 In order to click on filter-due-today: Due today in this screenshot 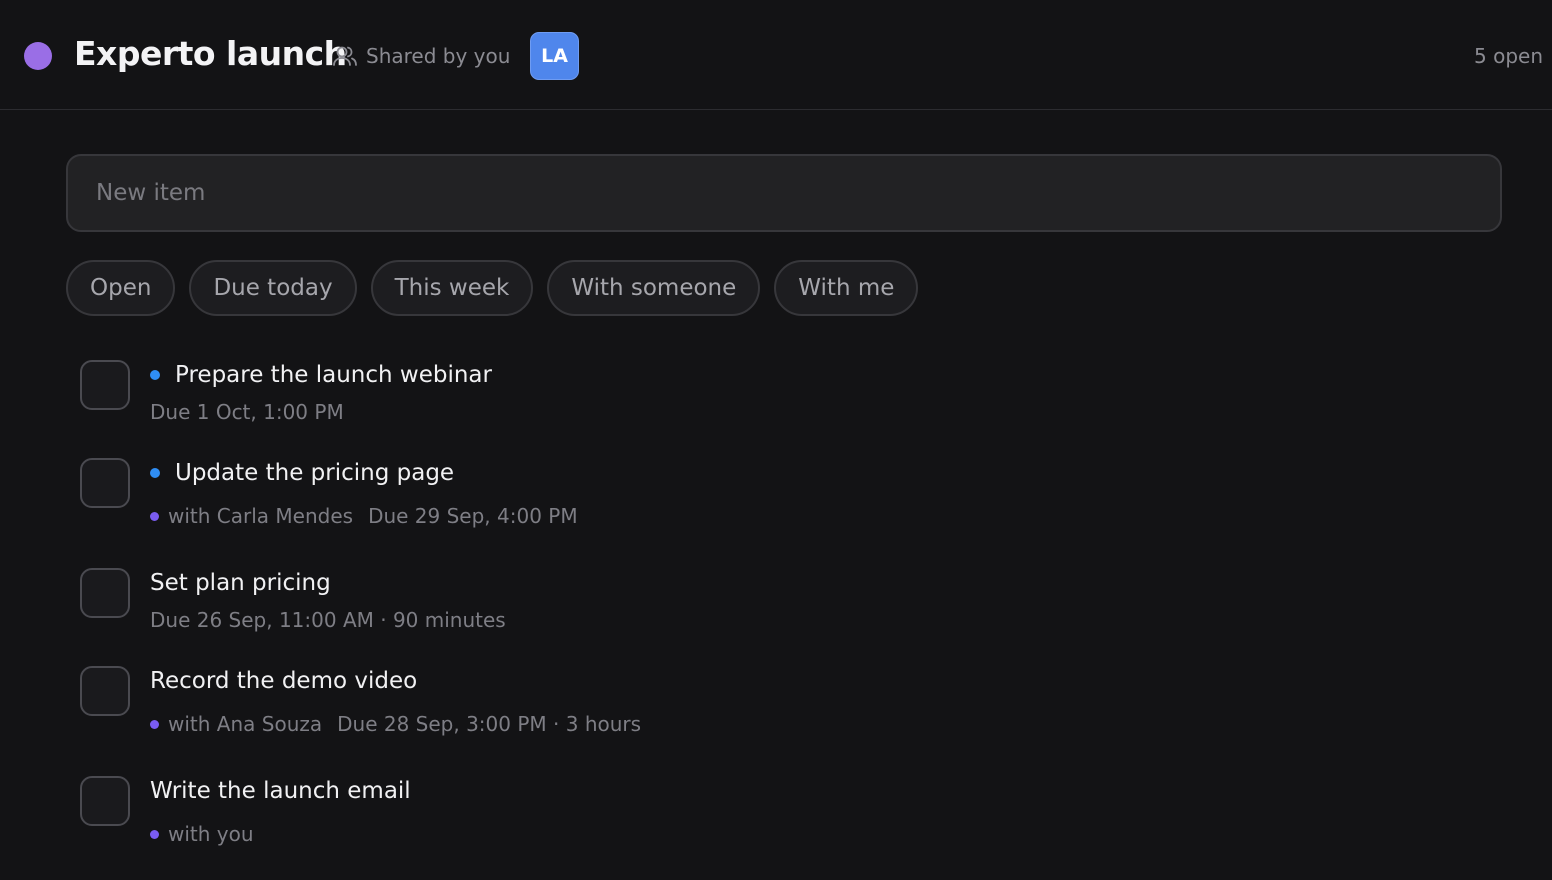, I will do `click(273, 288)`.